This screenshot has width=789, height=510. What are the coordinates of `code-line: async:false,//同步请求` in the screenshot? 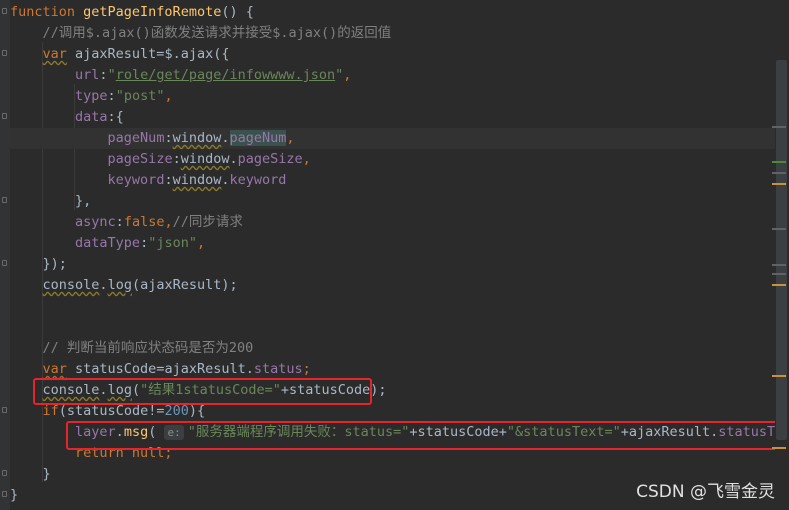 It's located at (126, 222).